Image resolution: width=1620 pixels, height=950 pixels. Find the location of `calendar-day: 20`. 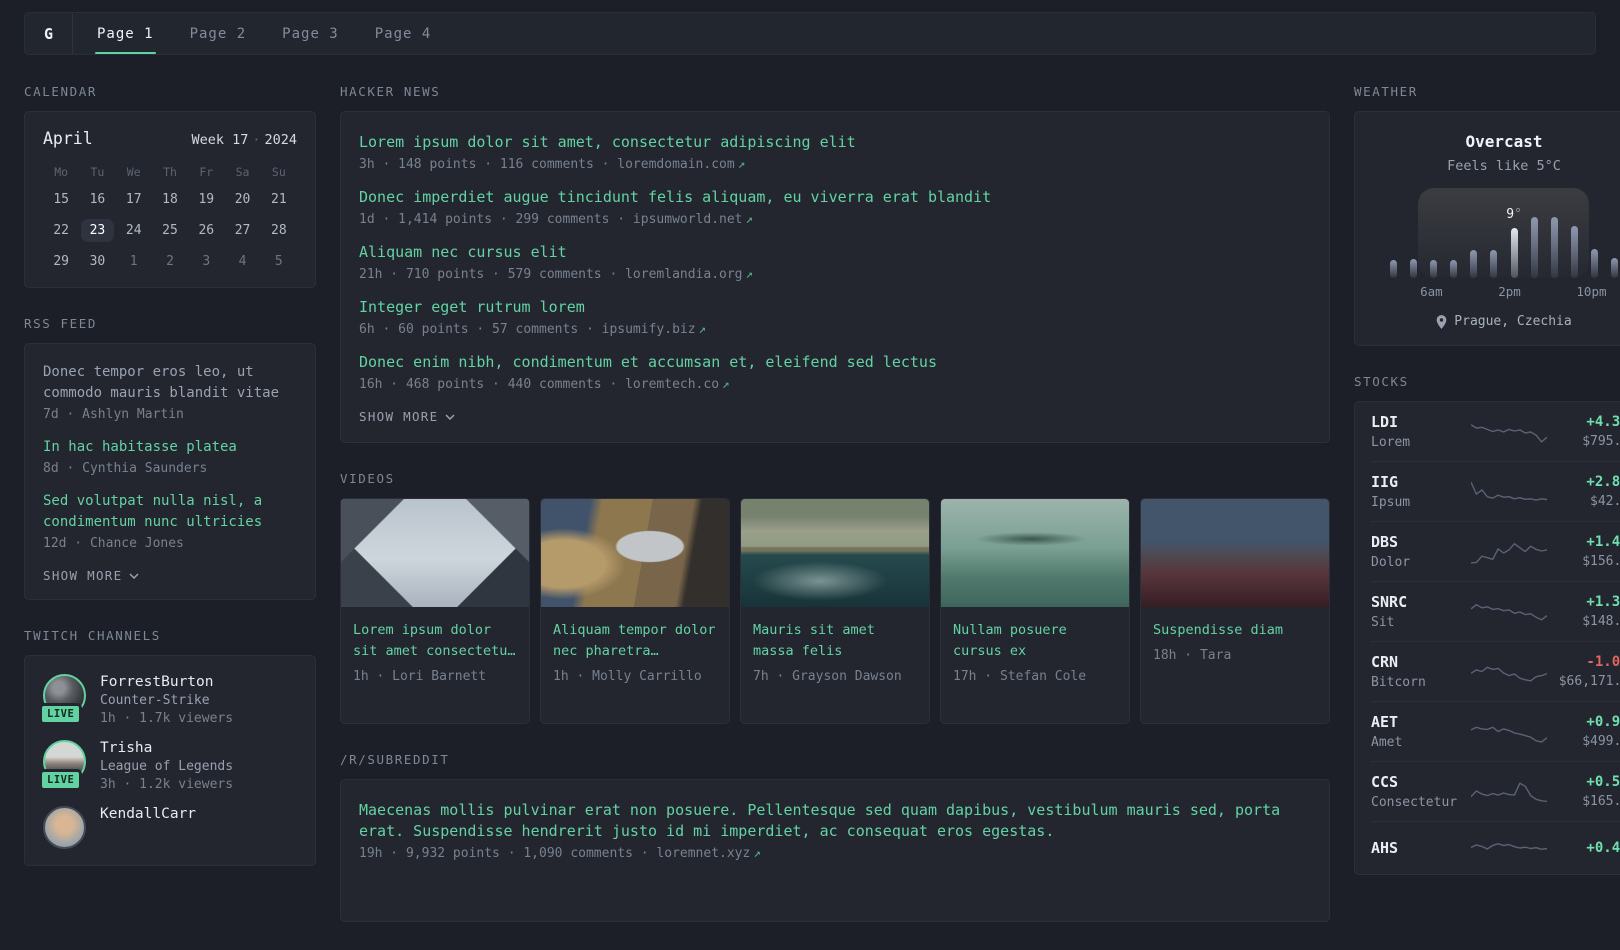

calendar-day: 20 is located at coordinates (242, 199).